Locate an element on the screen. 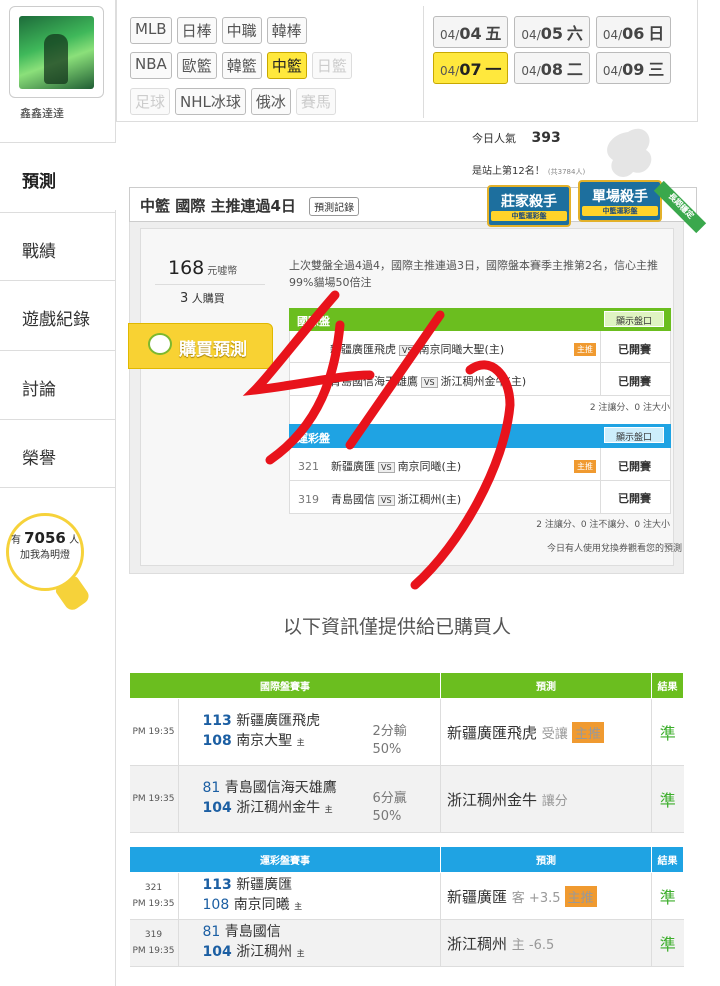 Image resolution: width=720 pixels, height=986 pixels. panel-title: 中籃 國際 主推連過4日 is located at coordinates (218, 206).